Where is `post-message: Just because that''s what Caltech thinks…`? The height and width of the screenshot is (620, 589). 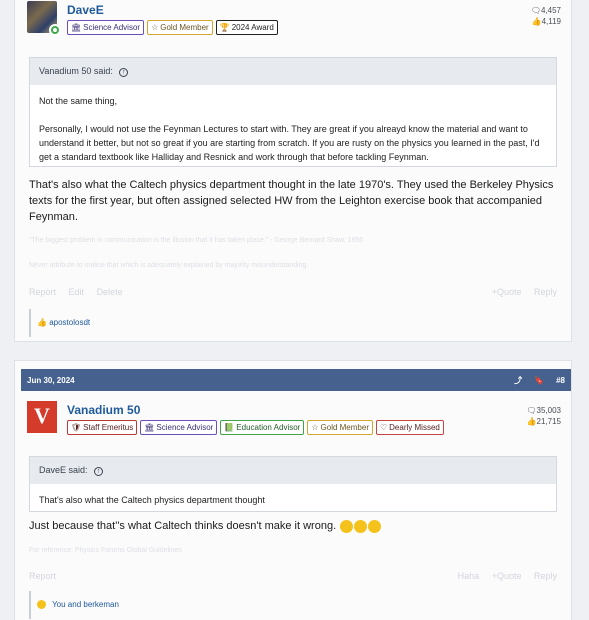 post-message: Just because that''s what Caltech thinks… is located at coordinates (293, 526).